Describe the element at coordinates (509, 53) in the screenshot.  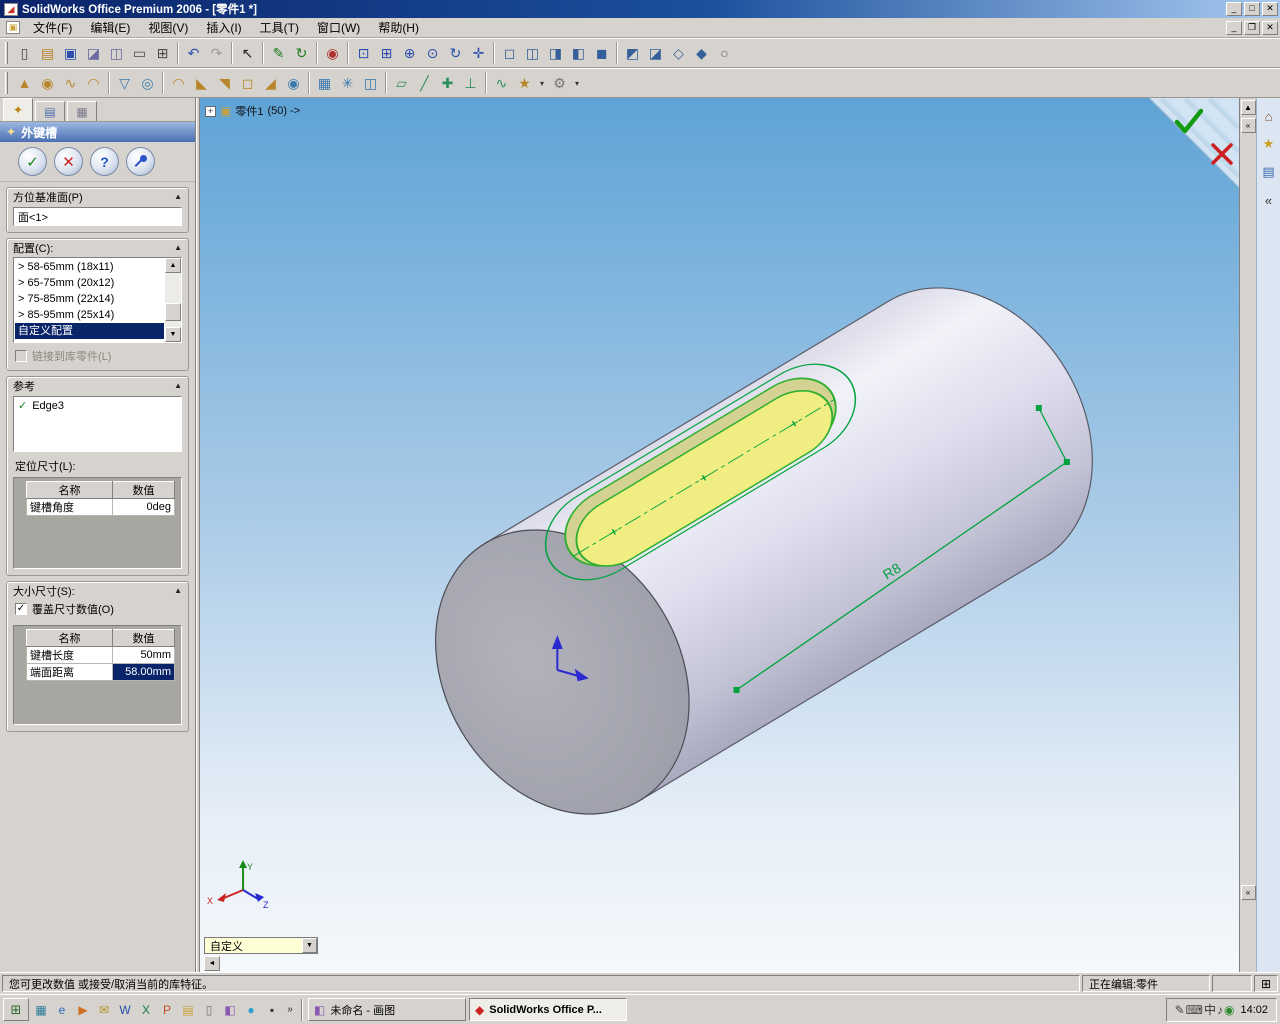
I see `wireframe-icon: ◻` at that location.